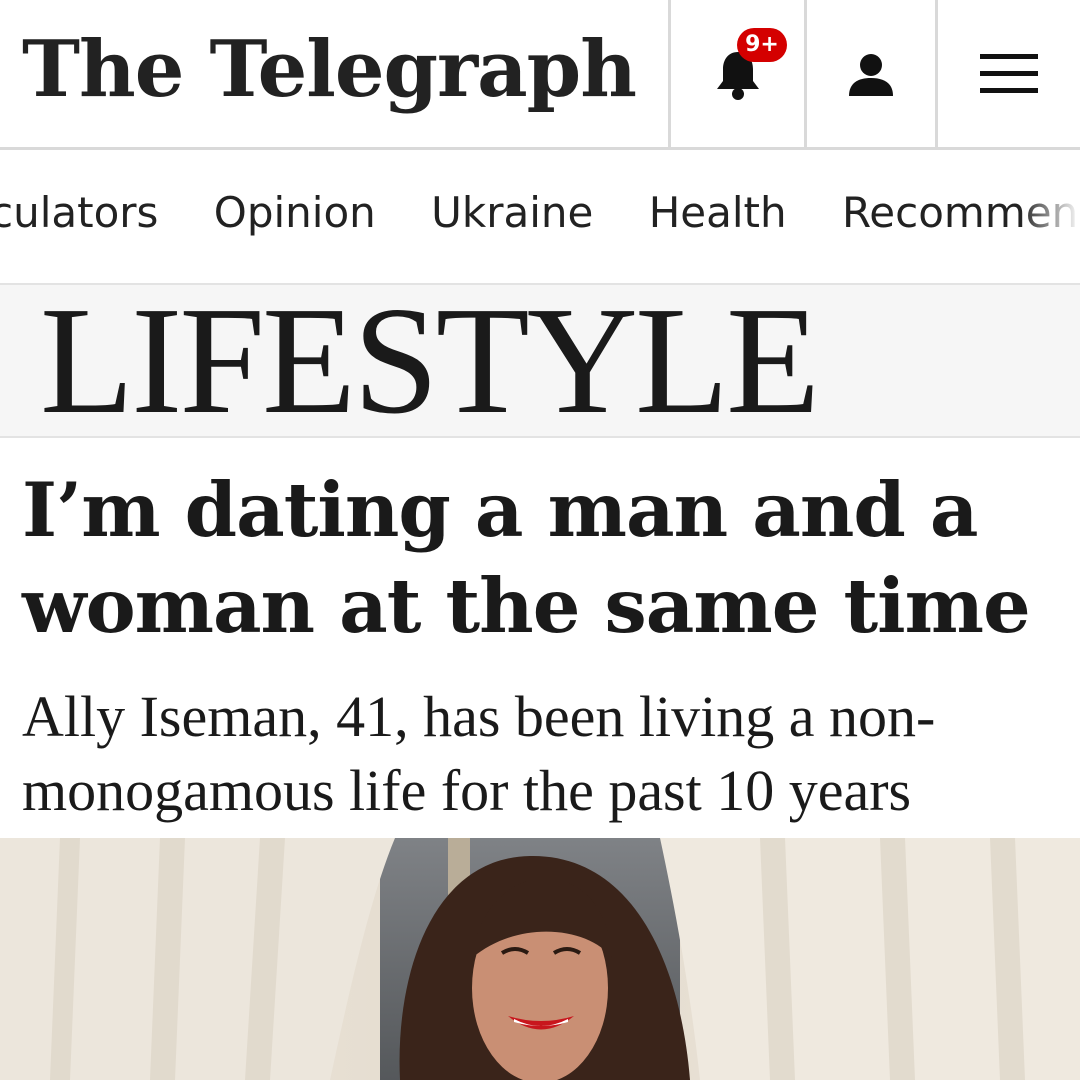 The image size is (1080, 1080). I want to click on hamburger-menu-icon, so click(1009, 73).